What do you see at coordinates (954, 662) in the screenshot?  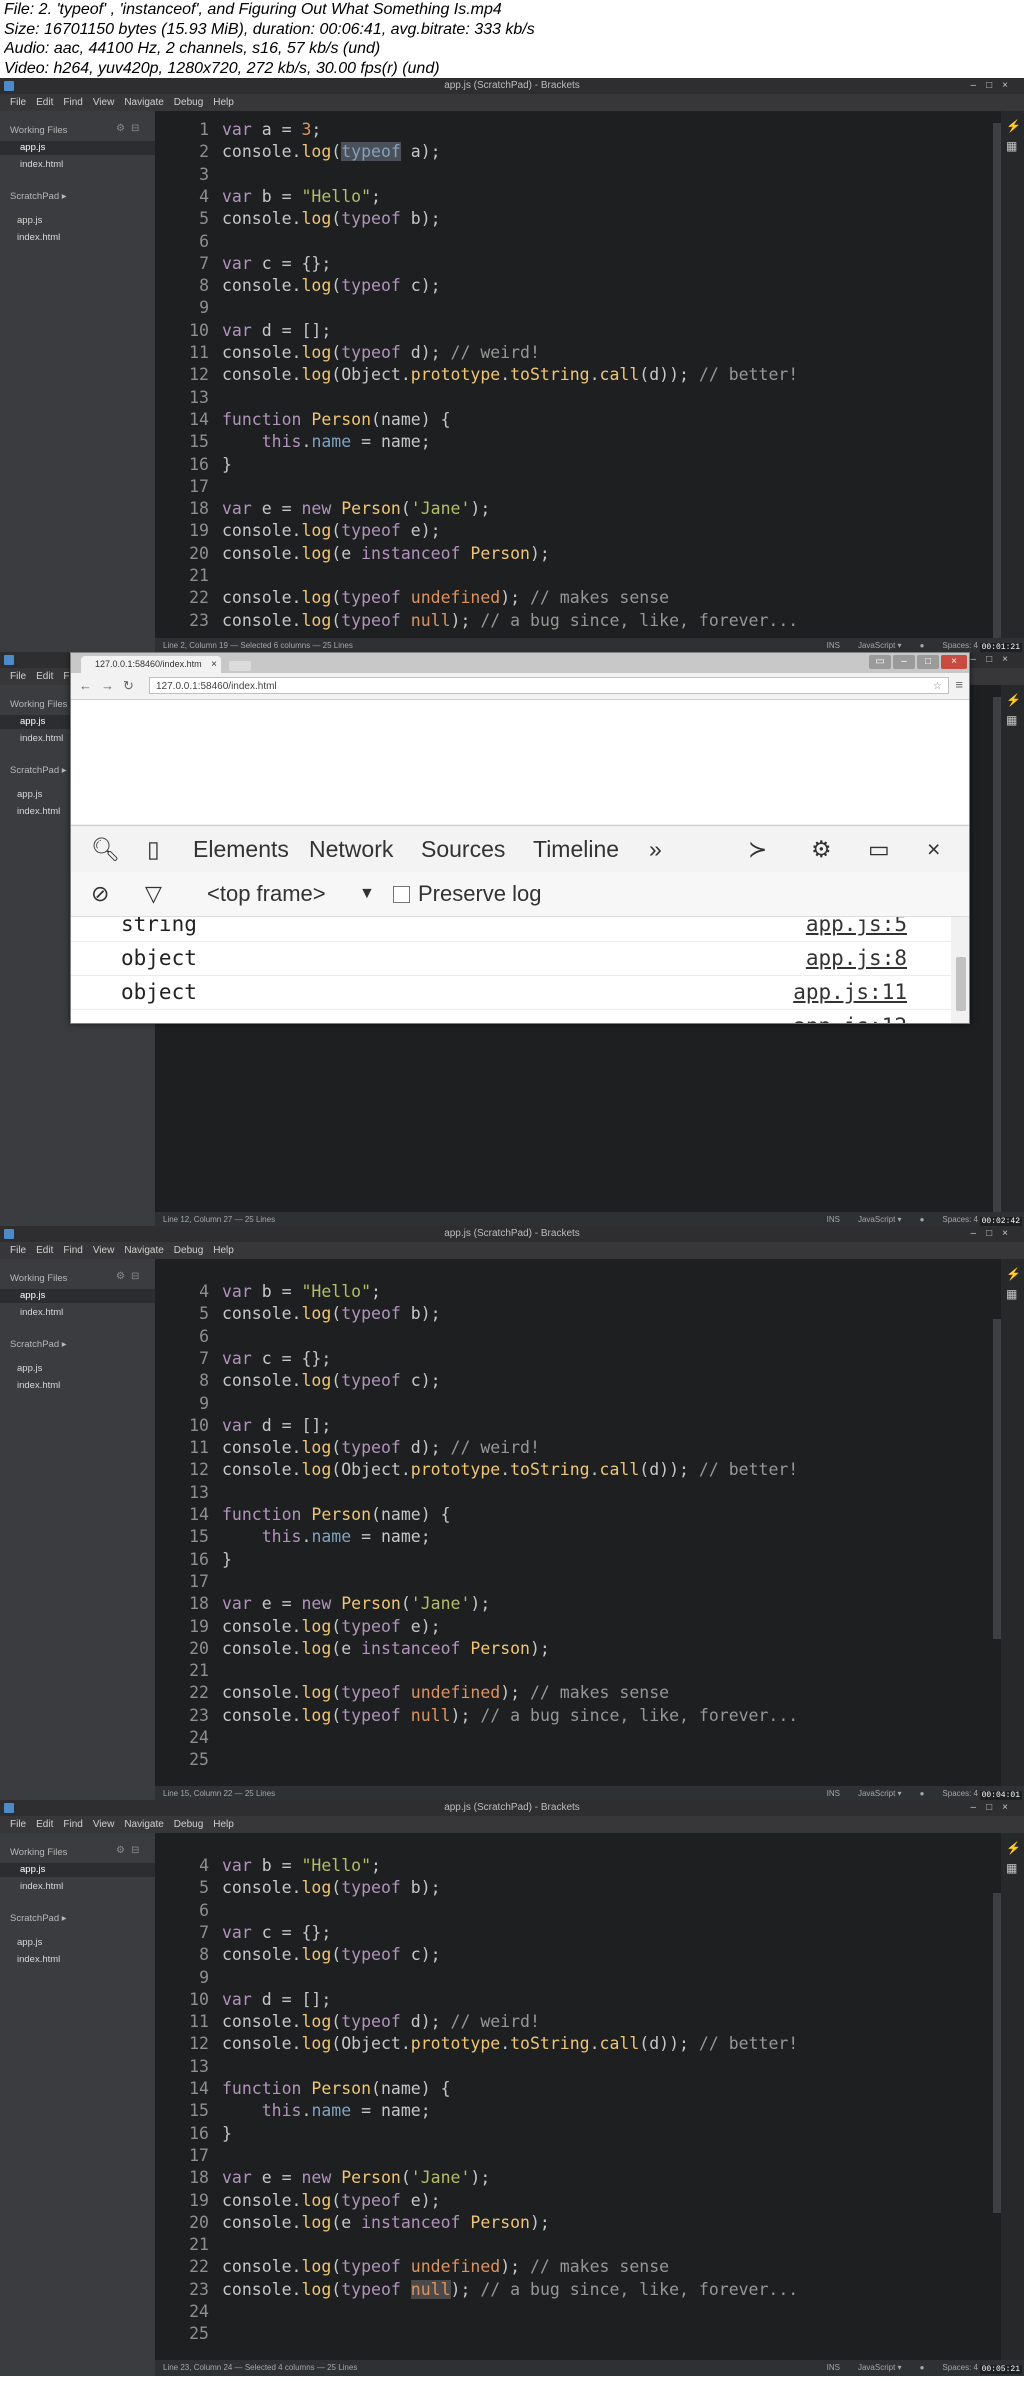 I see `close-window-icon: ×` at bounding box center [954, 662].